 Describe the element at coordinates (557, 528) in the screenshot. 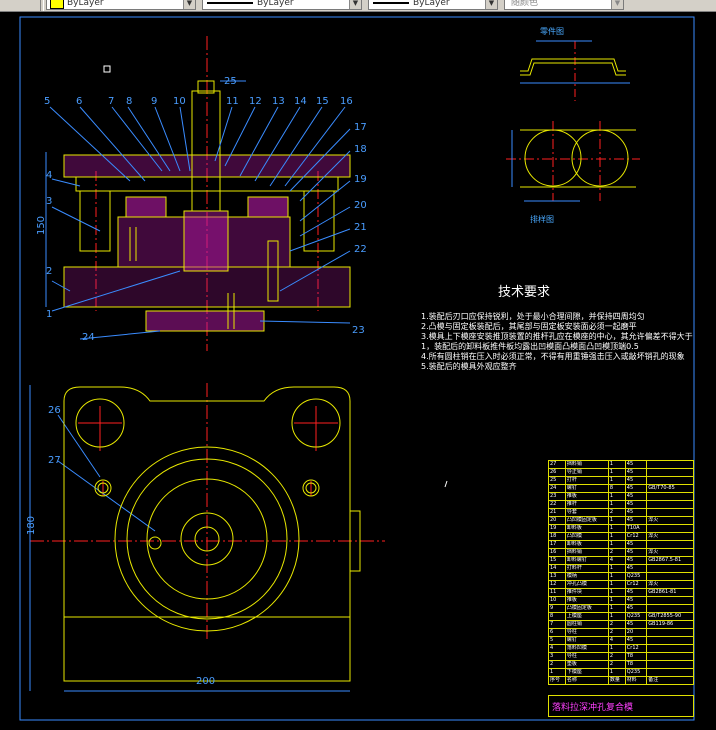

I see `bom-cell: 19` at that location.